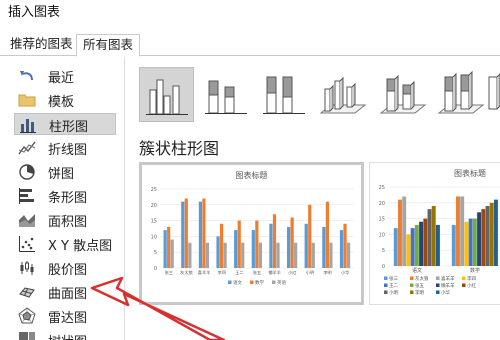 This screenshot has height=340, width=500. What do you see at coordinates (345, 272) in the screenshot?
I see `x-tick-label: 小华` at bounding box center [345, 272].